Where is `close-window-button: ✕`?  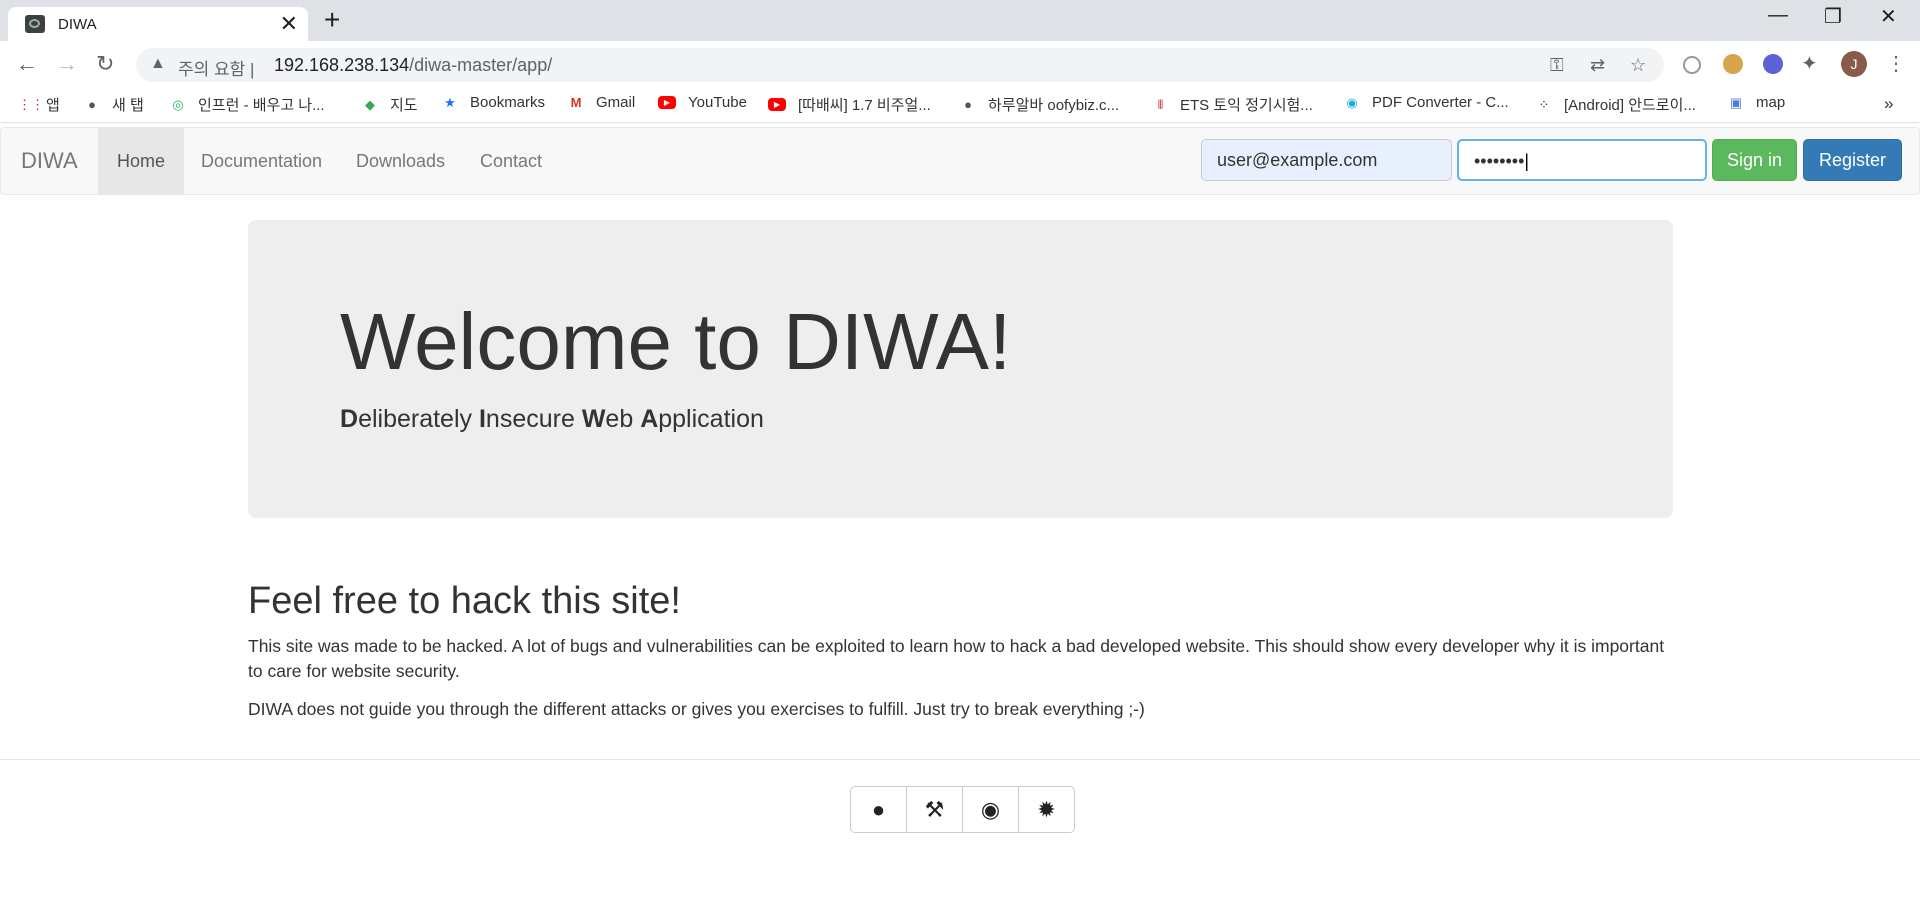
close-window-button: ✕ is located at coordinates (1888, 16).